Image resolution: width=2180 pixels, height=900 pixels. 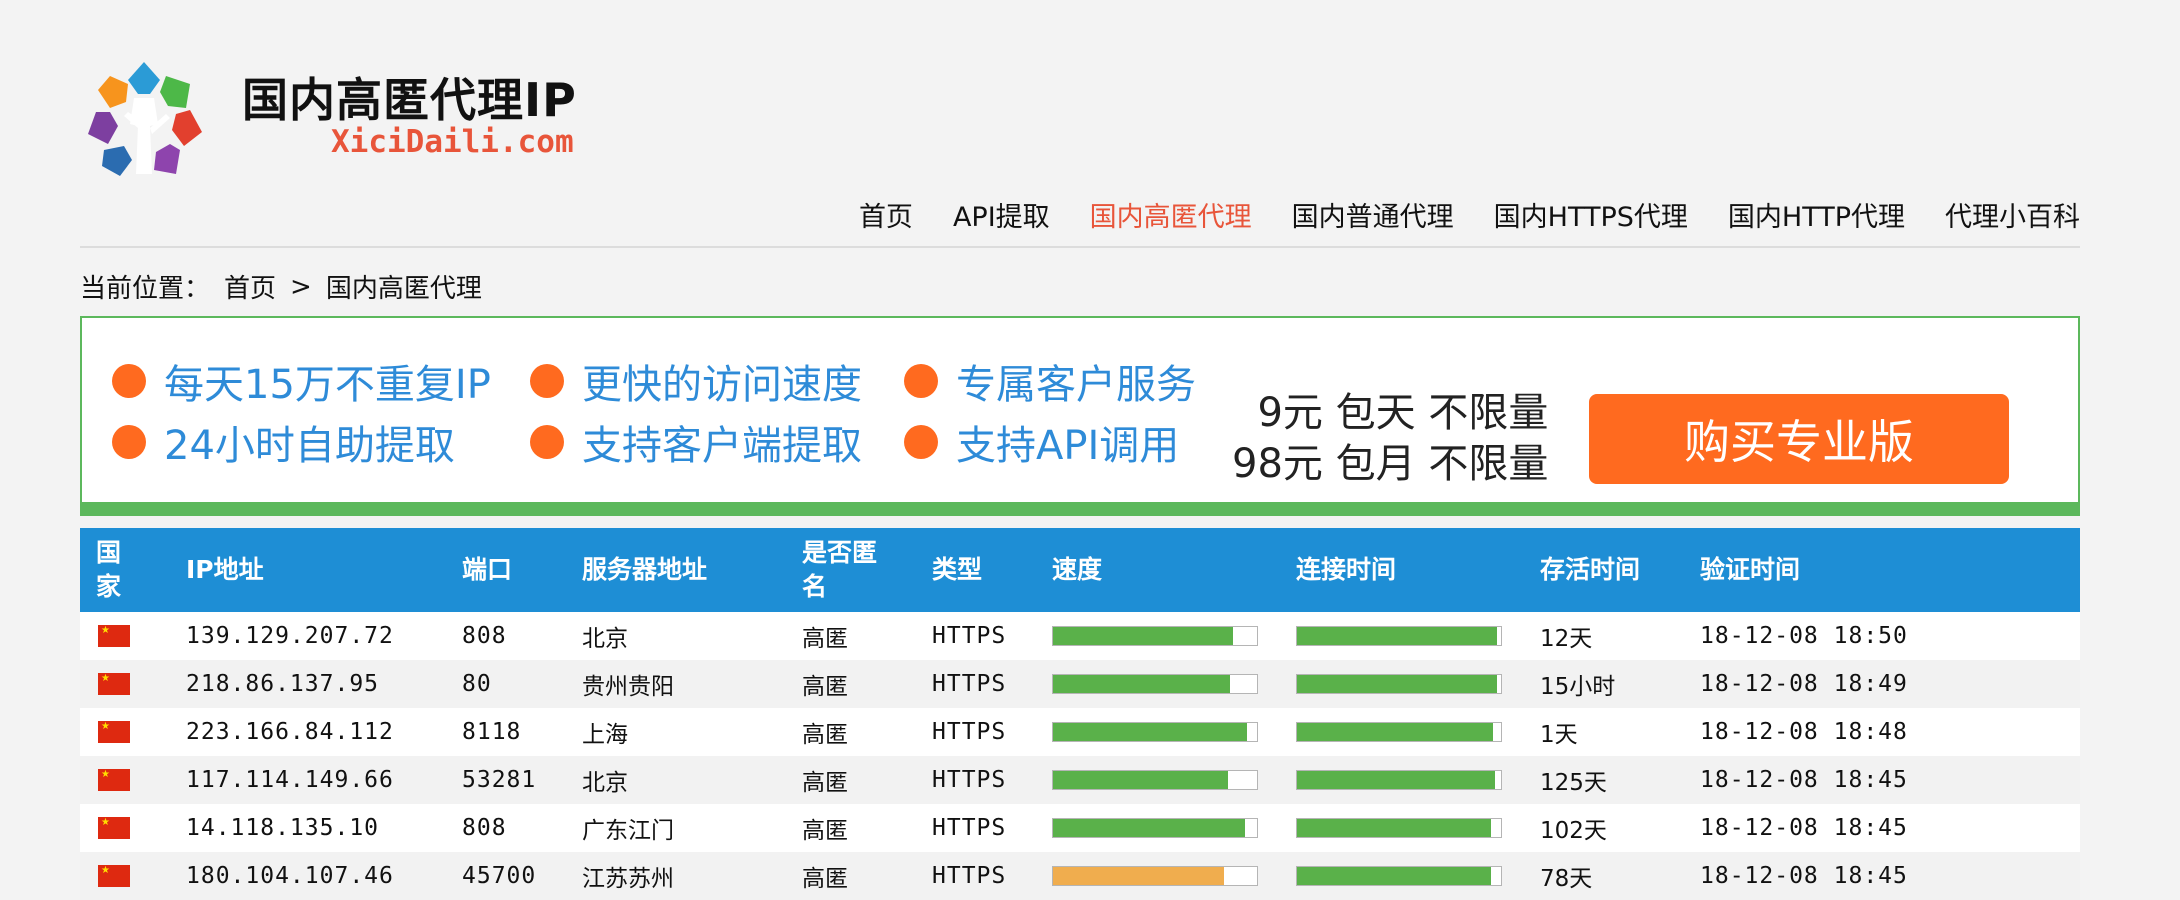 I want to click on feature-item: 支持API调用, so click(x=1041, y=442).